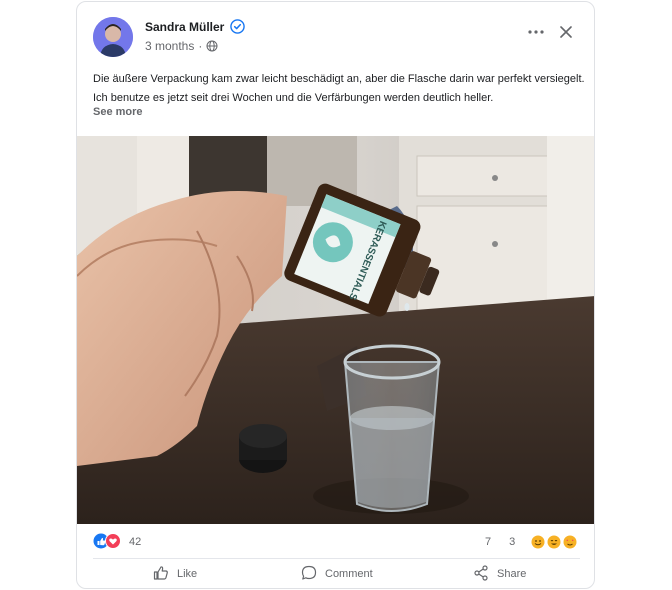 The width and height of the screenshot is (672, 590). Describe the element at coordinates (135, 542) in the screenshot. I see `reaction-count: 42` at that location.